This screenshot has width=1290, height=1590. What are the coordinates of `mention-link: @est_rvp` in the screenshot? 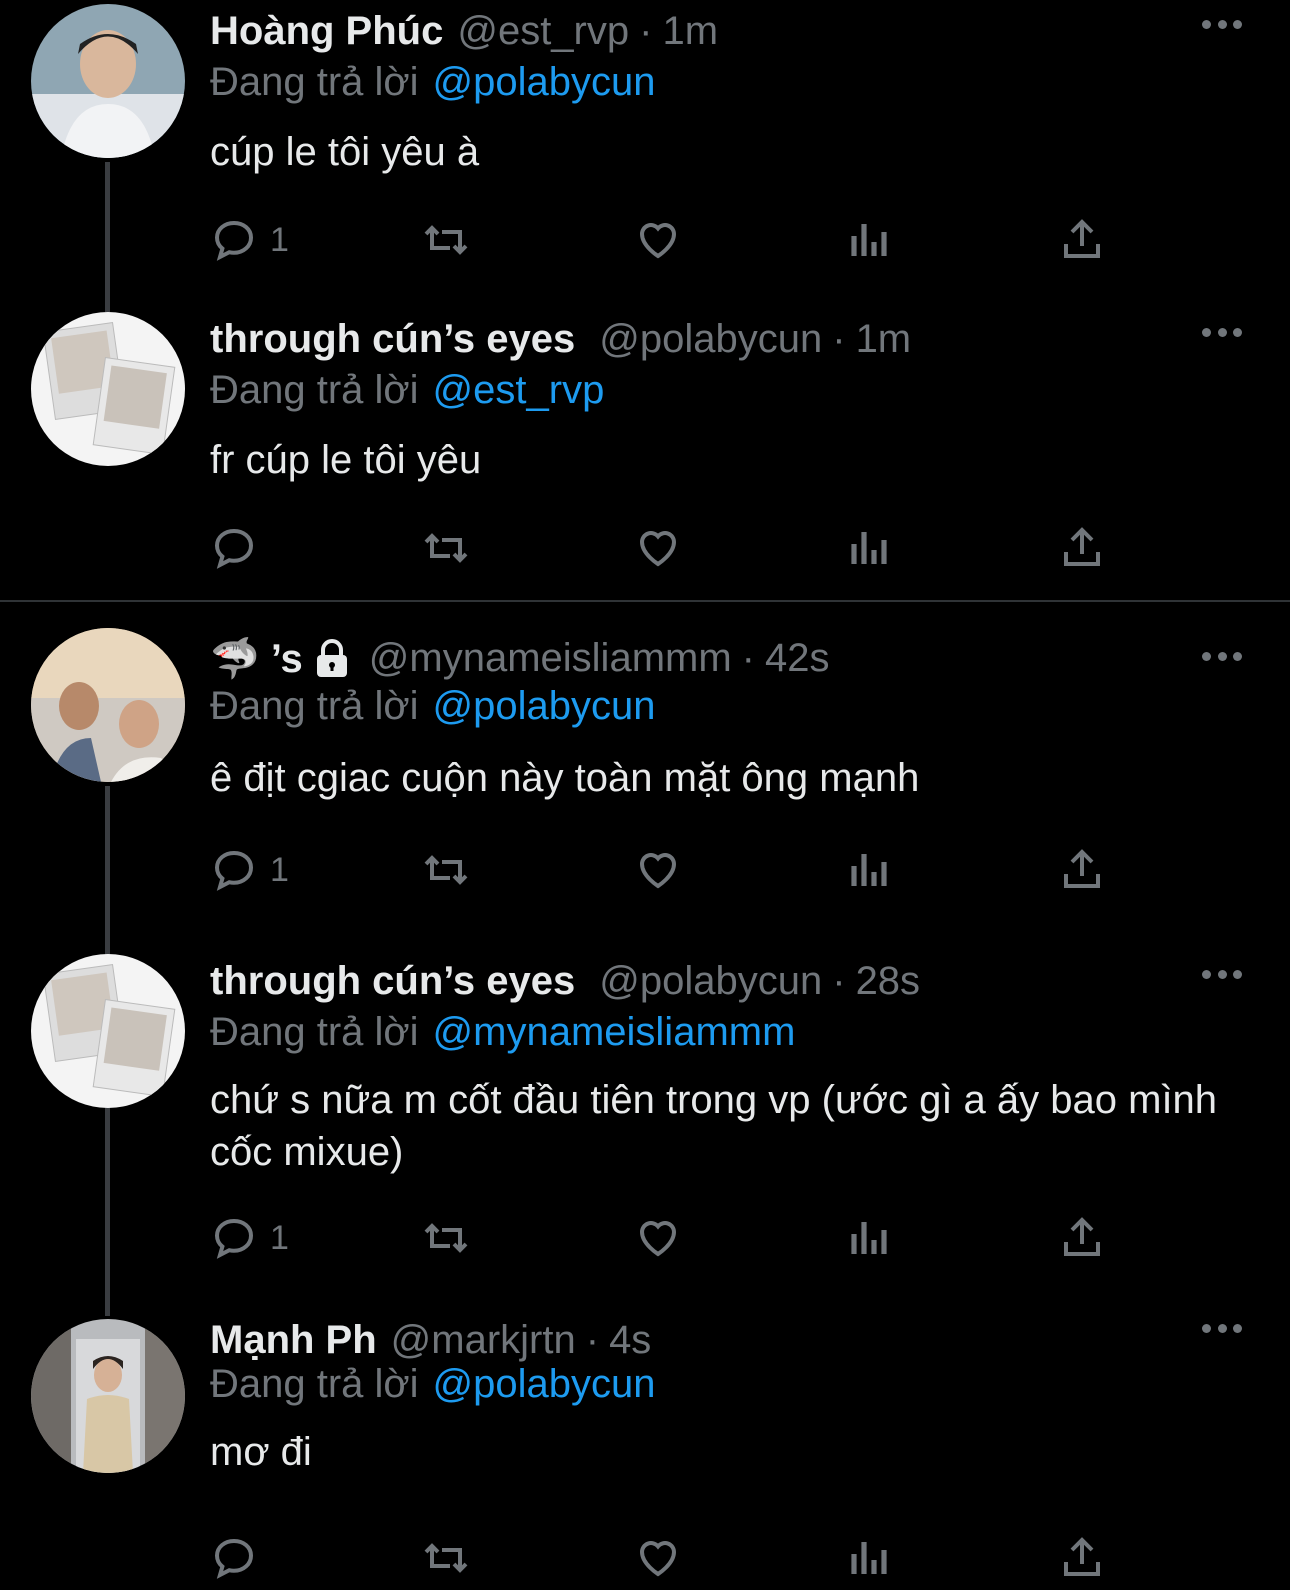 It's located at (519, 390).